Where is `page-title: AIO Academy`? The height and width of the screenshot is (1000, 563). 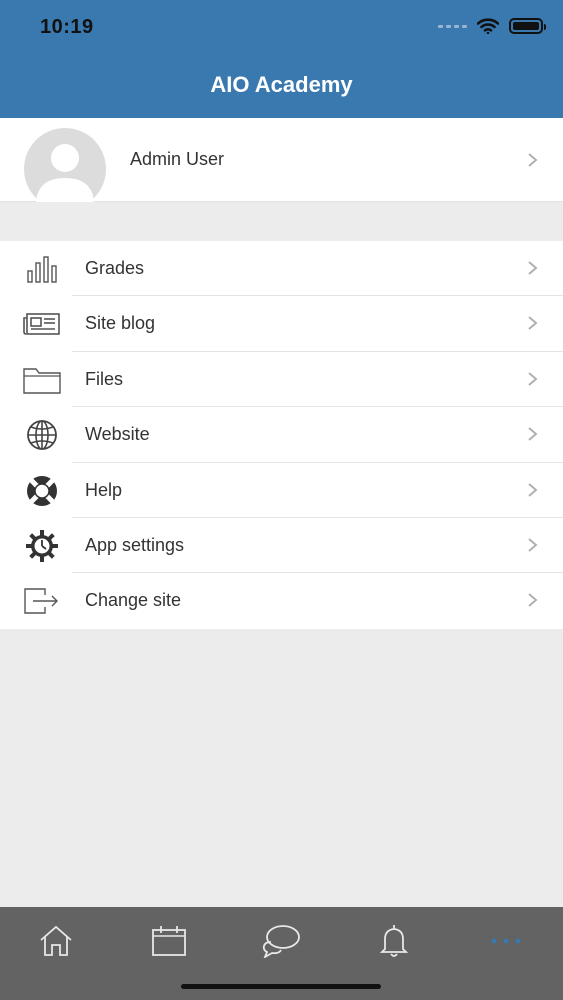 page-title: AIO Academy is located at coordinates (281, 84).